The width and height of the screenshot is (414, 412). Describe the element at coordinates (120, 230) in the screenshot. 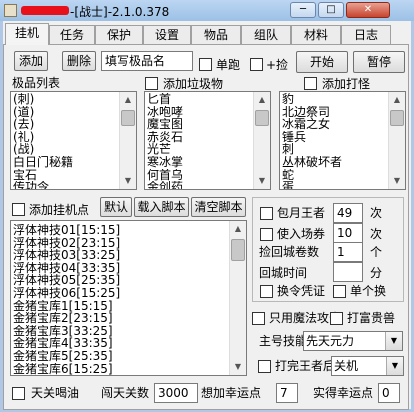

I see `list-item: 浮体神技01[15:15]` at that location.